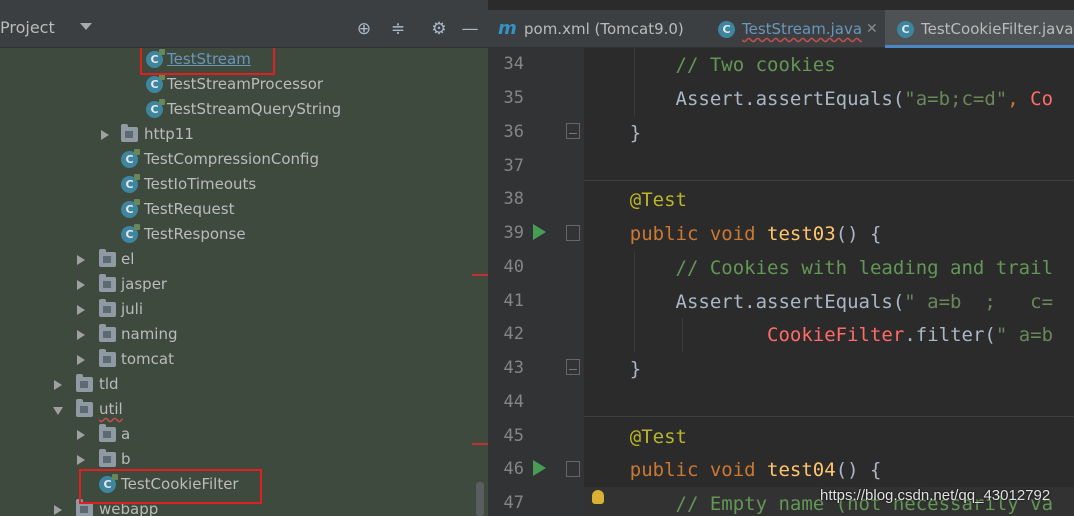 This screenshot has width=1074, height=516. I want to click on tab-pom-xml: m pom.xml (Tomcat9.0), so click(597, 29).